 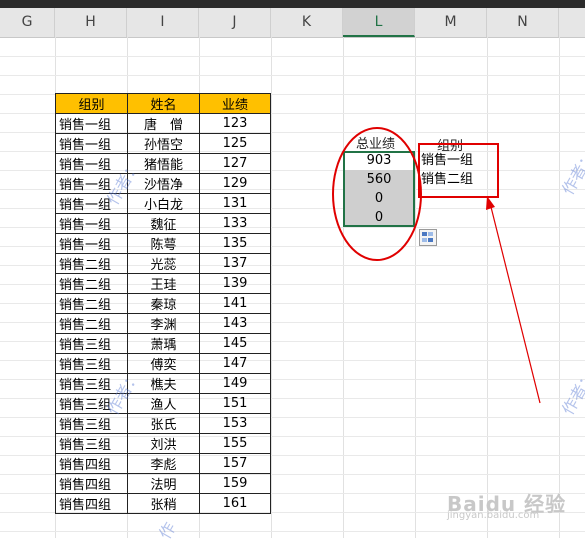 What do you see at coordinates (377, 194) in the screenshot?
I see `red-ellipse-annotation` at bounding box center [377, 194].